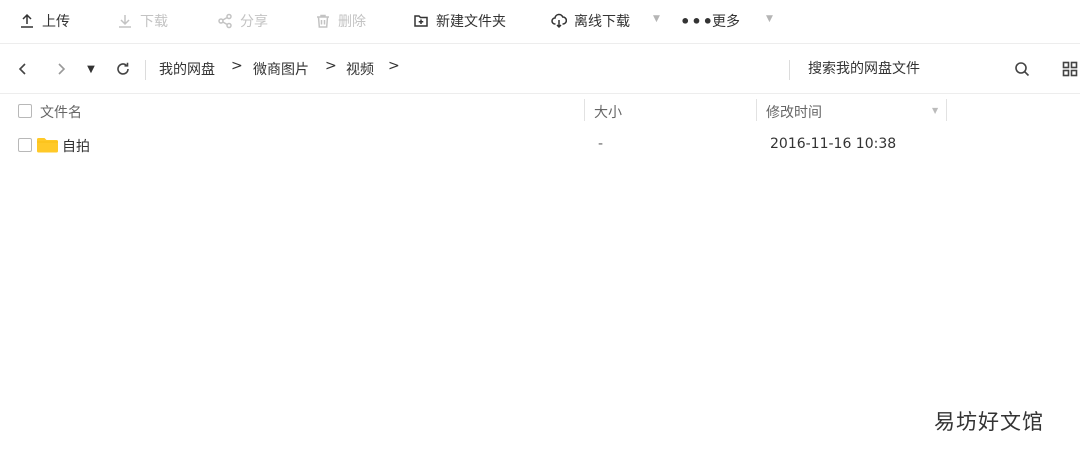 This screenshot has height=453, width=1080. I want to click on table-row: 自拍 - 2016-11-16 10:38, so click(540, 145).